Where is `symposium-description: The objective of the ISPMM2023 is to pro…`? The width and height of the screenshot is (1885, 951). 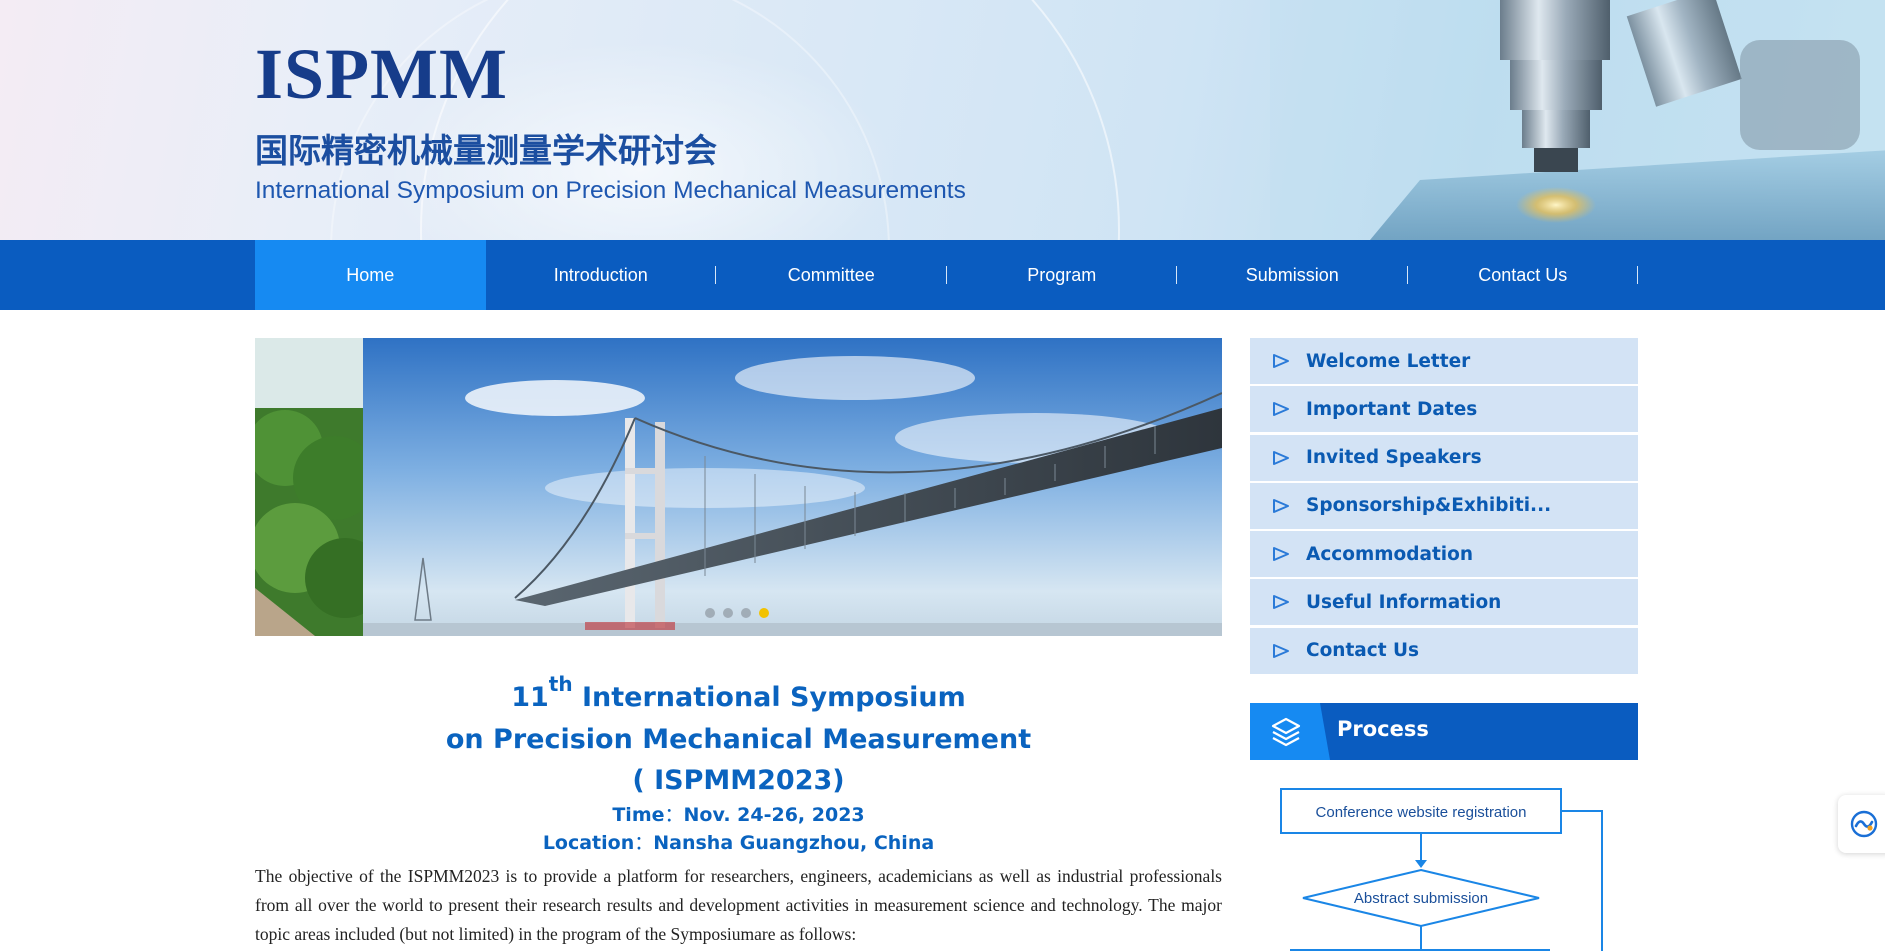
symposium-description: The objective of the ISPMM2023 is to pro… is located at coordinates (738, 905).